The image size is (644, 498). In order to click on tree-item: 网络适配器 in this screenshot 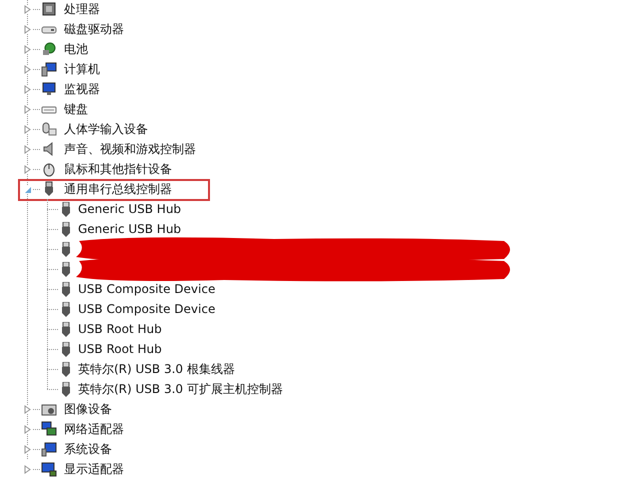, I will do `click(94, 429)`.